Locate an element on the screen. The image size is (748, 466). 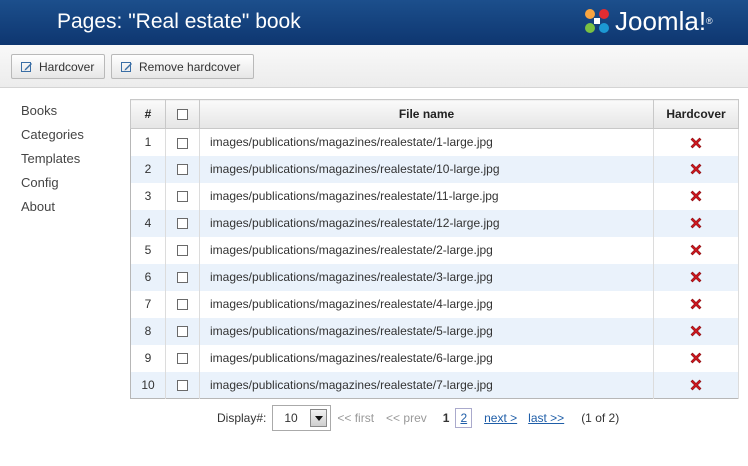
joomla-logo: Joomla! ® is located at coordinates (647, 21).